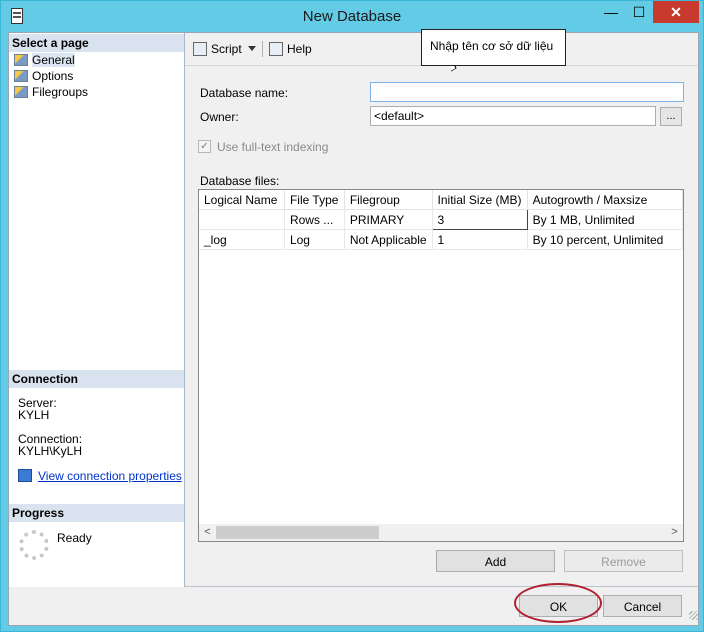  What do you see at coordinates (60, 92) in the screenshot?
I see `page-item-label: Filegroups` at bounding box center [60, 92].